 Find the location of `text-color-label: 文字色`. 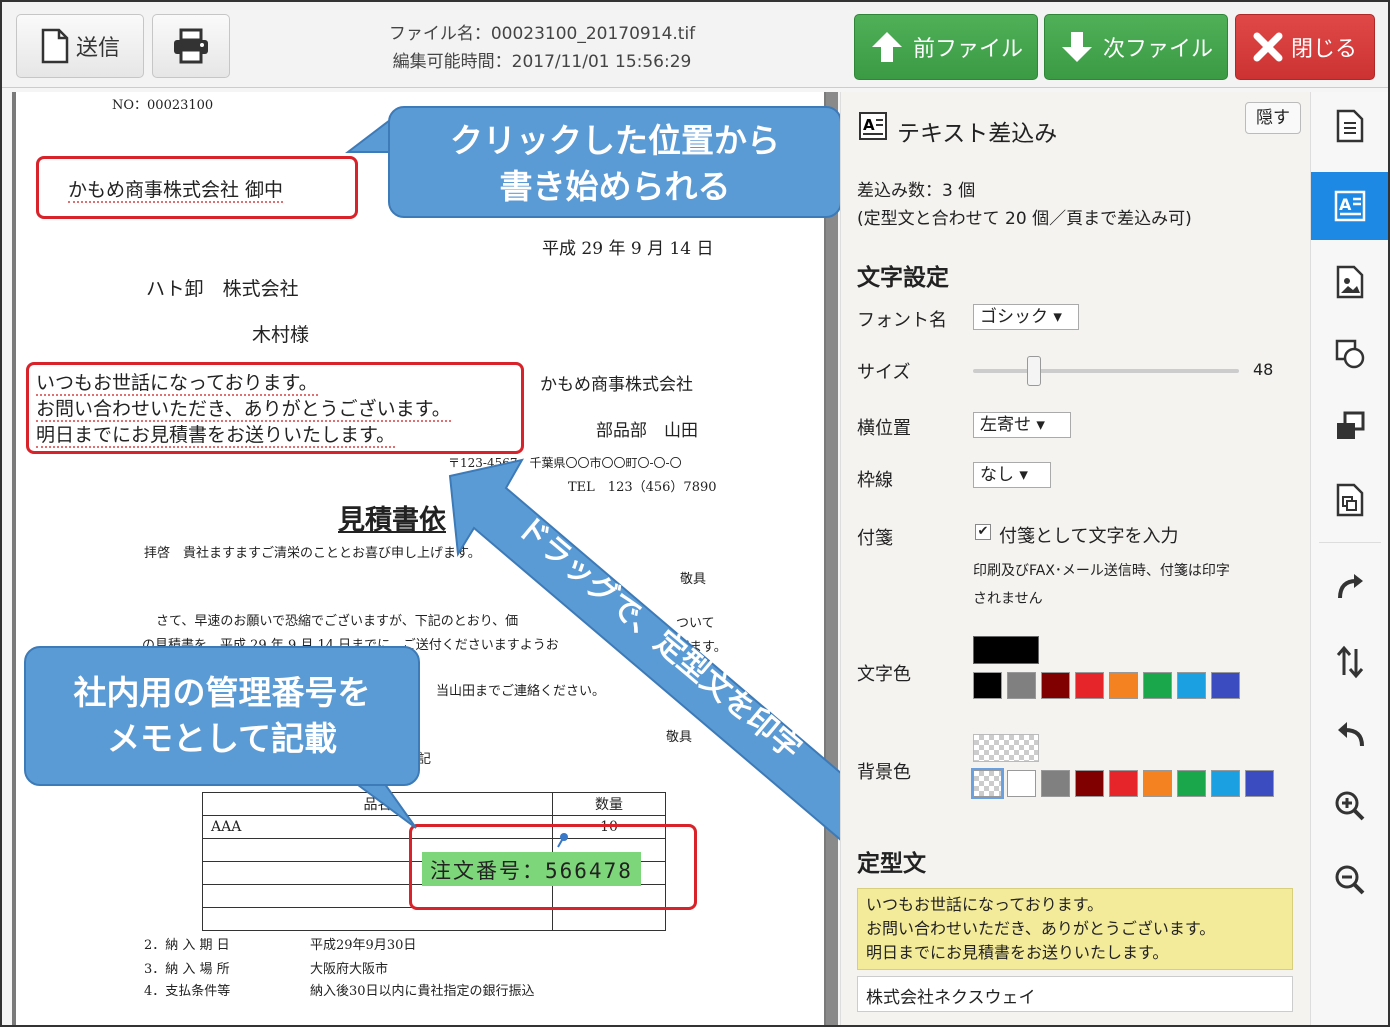

text-color-label: 文字色 is located at coordinates (884, 674).